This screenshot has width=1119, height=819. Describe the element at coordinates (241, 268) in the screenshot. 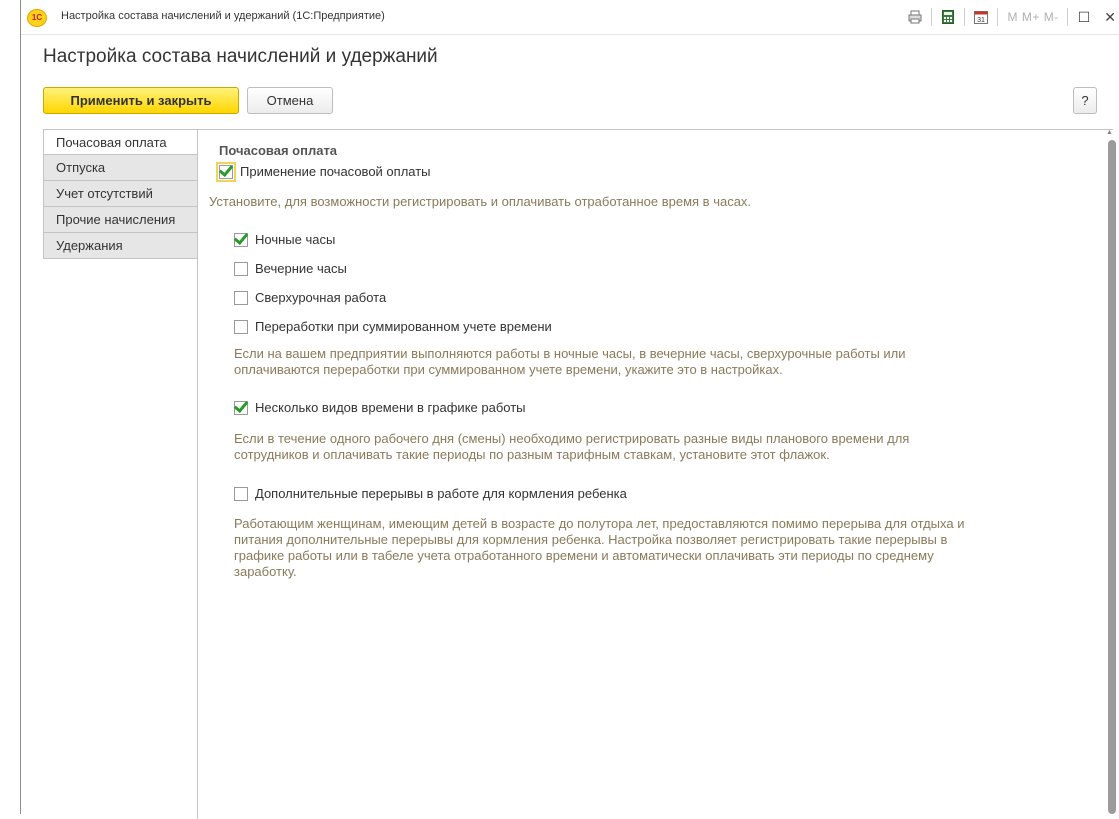

I see `evening-hours-checkbox` at that location.